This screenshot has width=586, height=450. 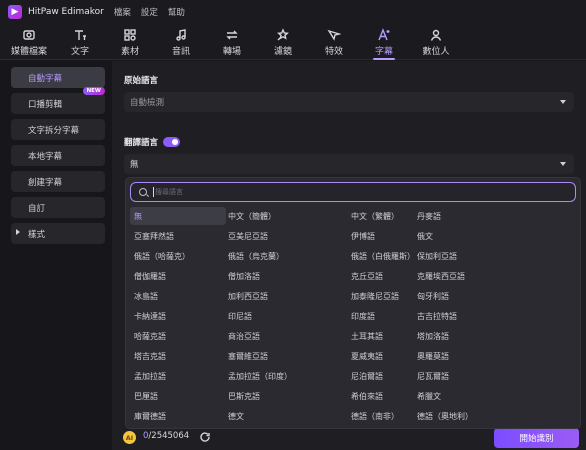 I want to click on language-option: 無, so click(x=178, y=216).